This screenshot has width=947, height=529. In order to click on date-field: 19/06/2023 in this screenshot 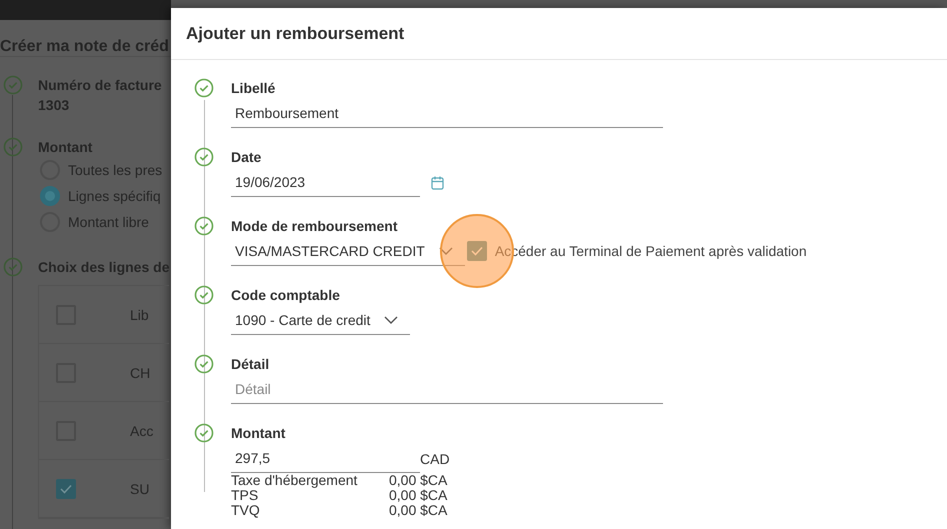, I will do `click(325, 182)`.